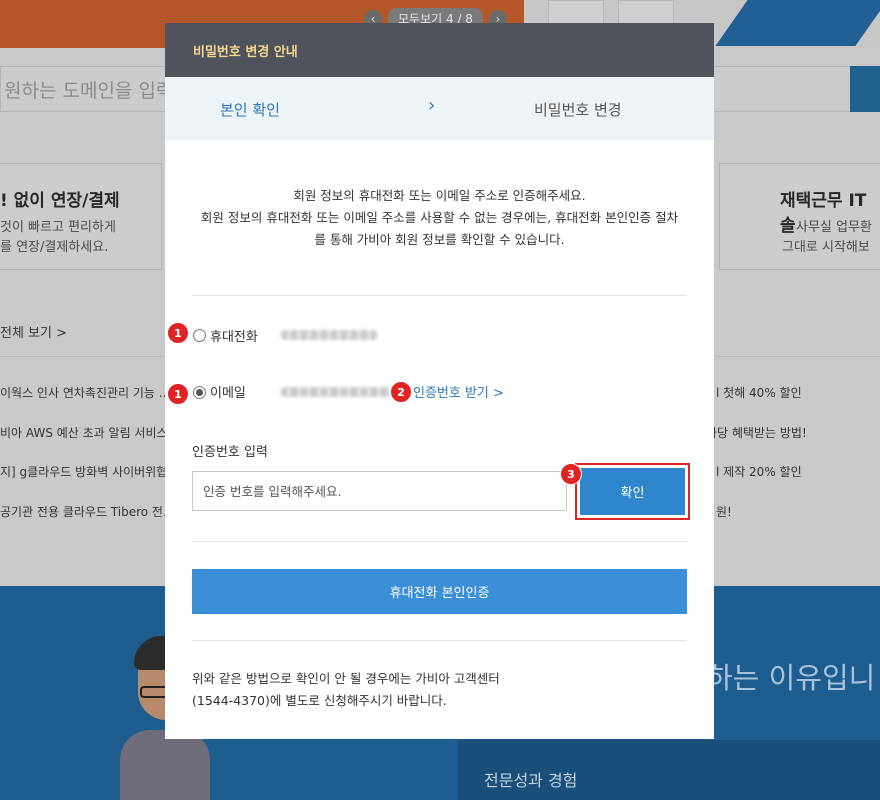  I want to click on modal-title: 비밀번호 변경 안내, so click(245, 52).